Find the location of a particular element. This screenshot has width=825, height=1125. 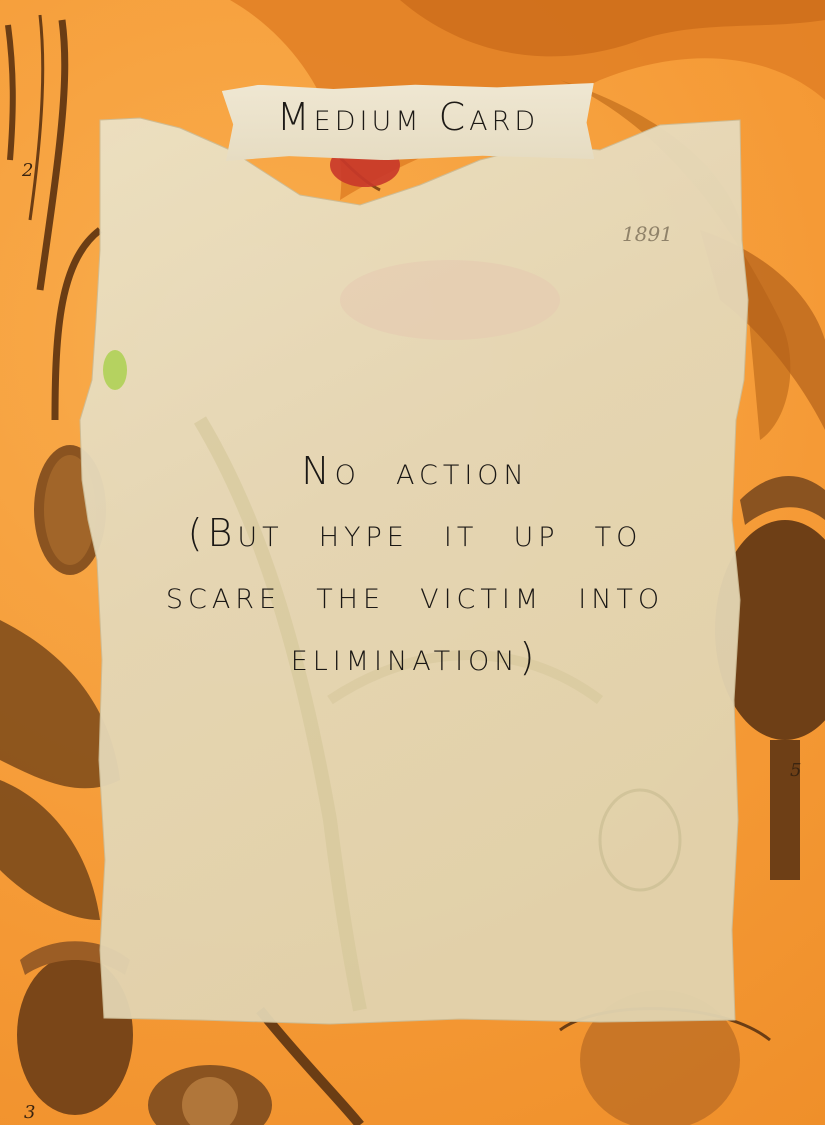

plate-number-2: 2 is located at coordinates (28, 170).